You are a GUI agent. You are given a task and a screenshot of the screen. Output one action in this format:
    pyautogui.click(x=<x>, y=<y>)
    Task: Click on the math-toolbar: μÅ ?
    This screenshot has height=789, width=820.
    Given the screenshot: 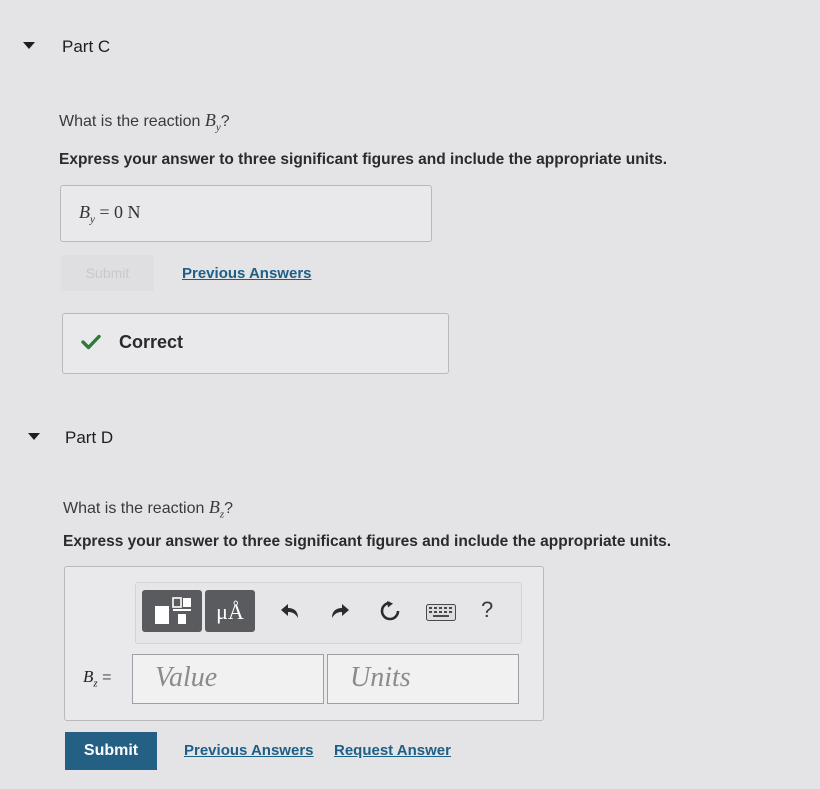 What is the action you would take?
    pyautogui.click(x=328, y=613)
    